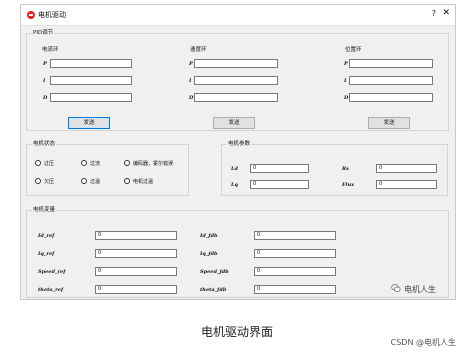 The height and width of the screenshot is (353, 474). Describe the element at coordinates (136, 289) in the screenshot. I see `theta-ref-input: 0` at that location.